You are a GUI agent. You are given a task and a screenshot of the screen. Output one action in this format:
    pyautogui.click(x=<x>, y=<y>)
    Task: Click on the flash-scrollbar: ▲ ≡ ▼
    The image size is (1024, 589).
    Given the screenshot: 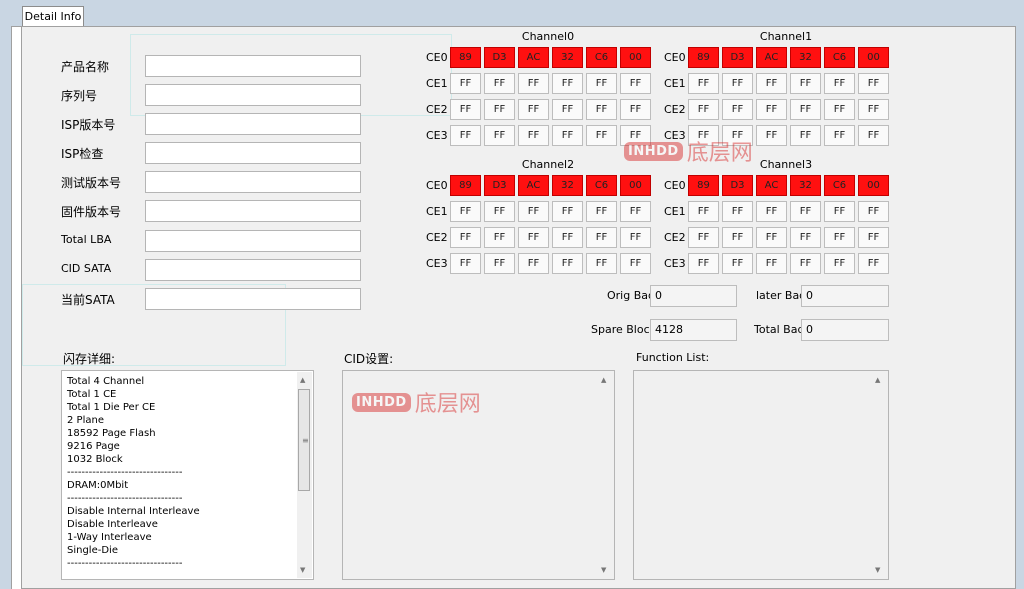 What is the action you would take?
    pyautogui.click(x=304, y=475)
    